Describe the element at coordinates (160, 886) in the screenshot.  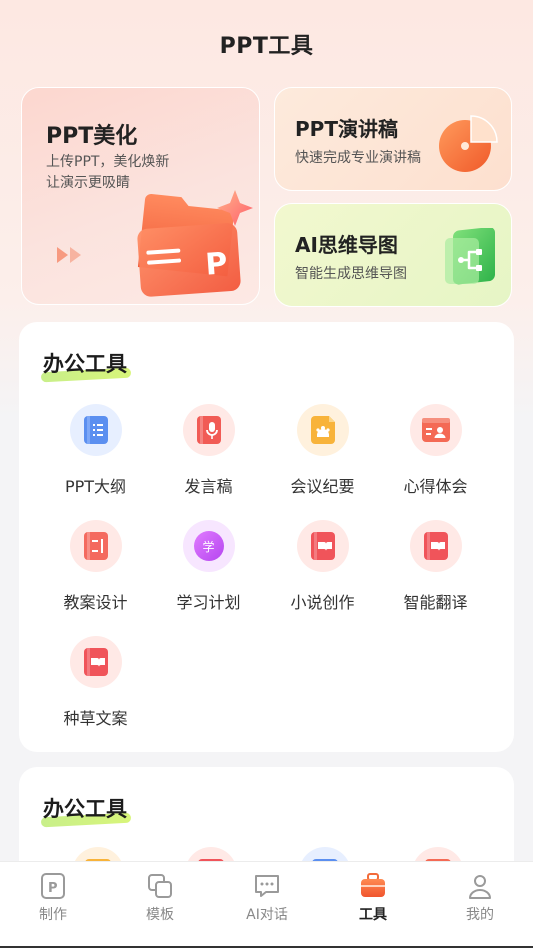
I see `template-icon` at that location.